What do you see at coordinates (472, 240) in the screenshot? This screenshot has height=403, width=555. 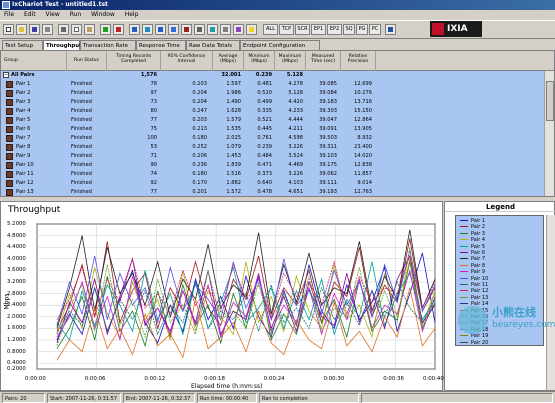 I see `legend-item: Pair 4` at bounding box center [472, 240].